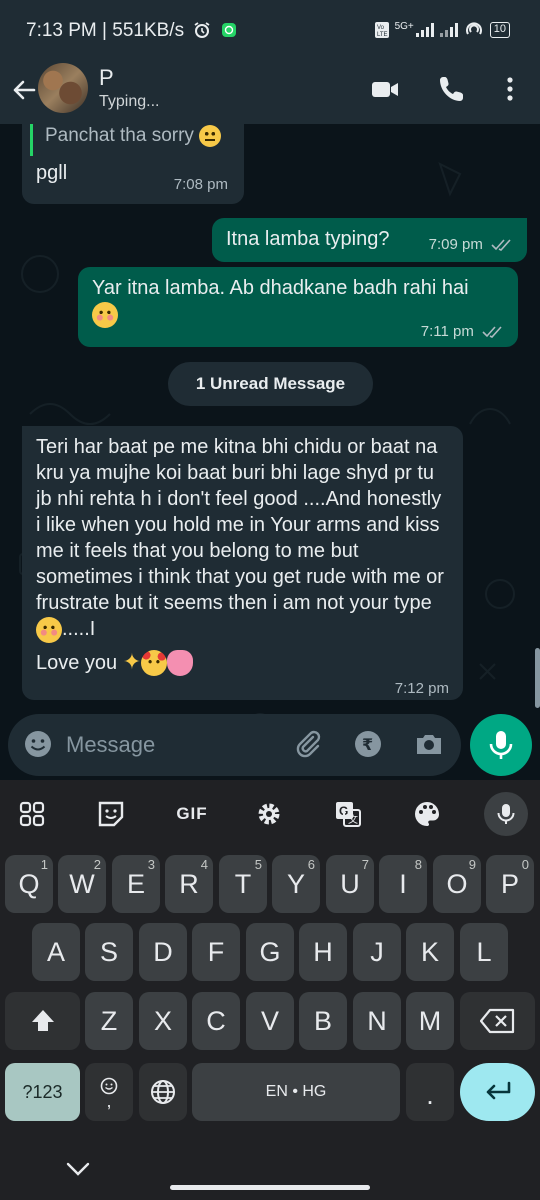 The image size is (540, 1200). I want to click on message-time: 7:08 pm, so click(200, 184).